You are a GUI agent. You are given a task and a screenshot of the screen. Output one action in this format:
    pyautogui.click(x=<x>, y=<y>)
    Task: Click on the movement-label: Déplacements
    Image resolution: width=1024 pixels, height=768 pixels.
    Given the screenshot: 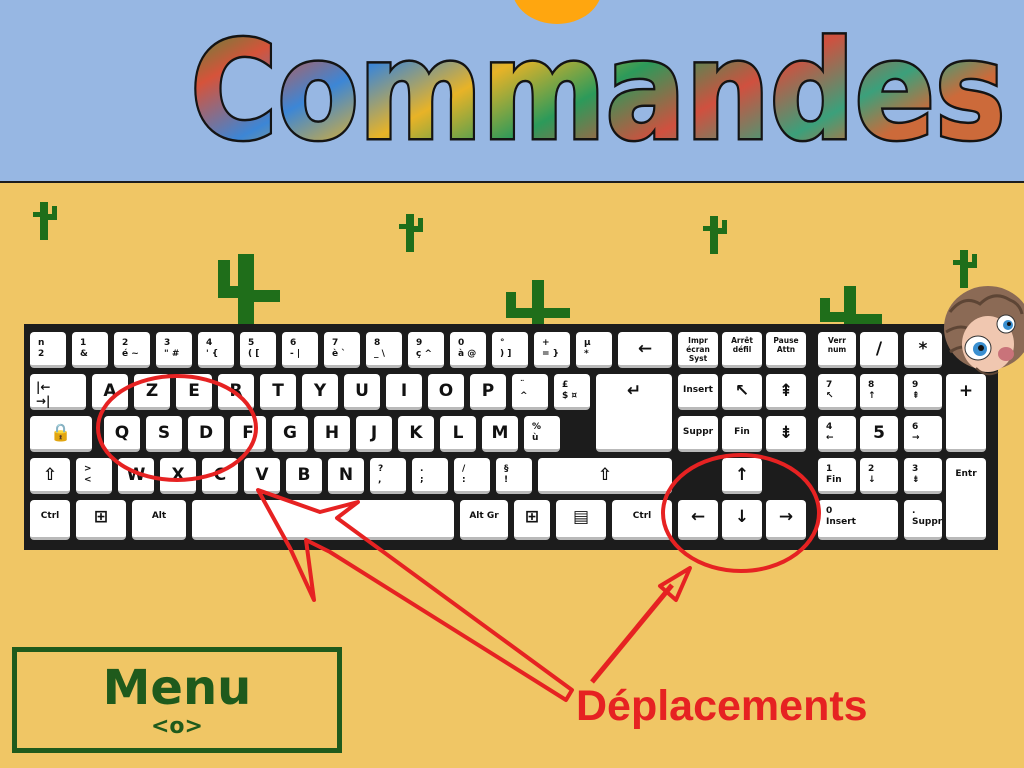 What is the action you would take?
    pyautogui.click(x=722, y=706)
    